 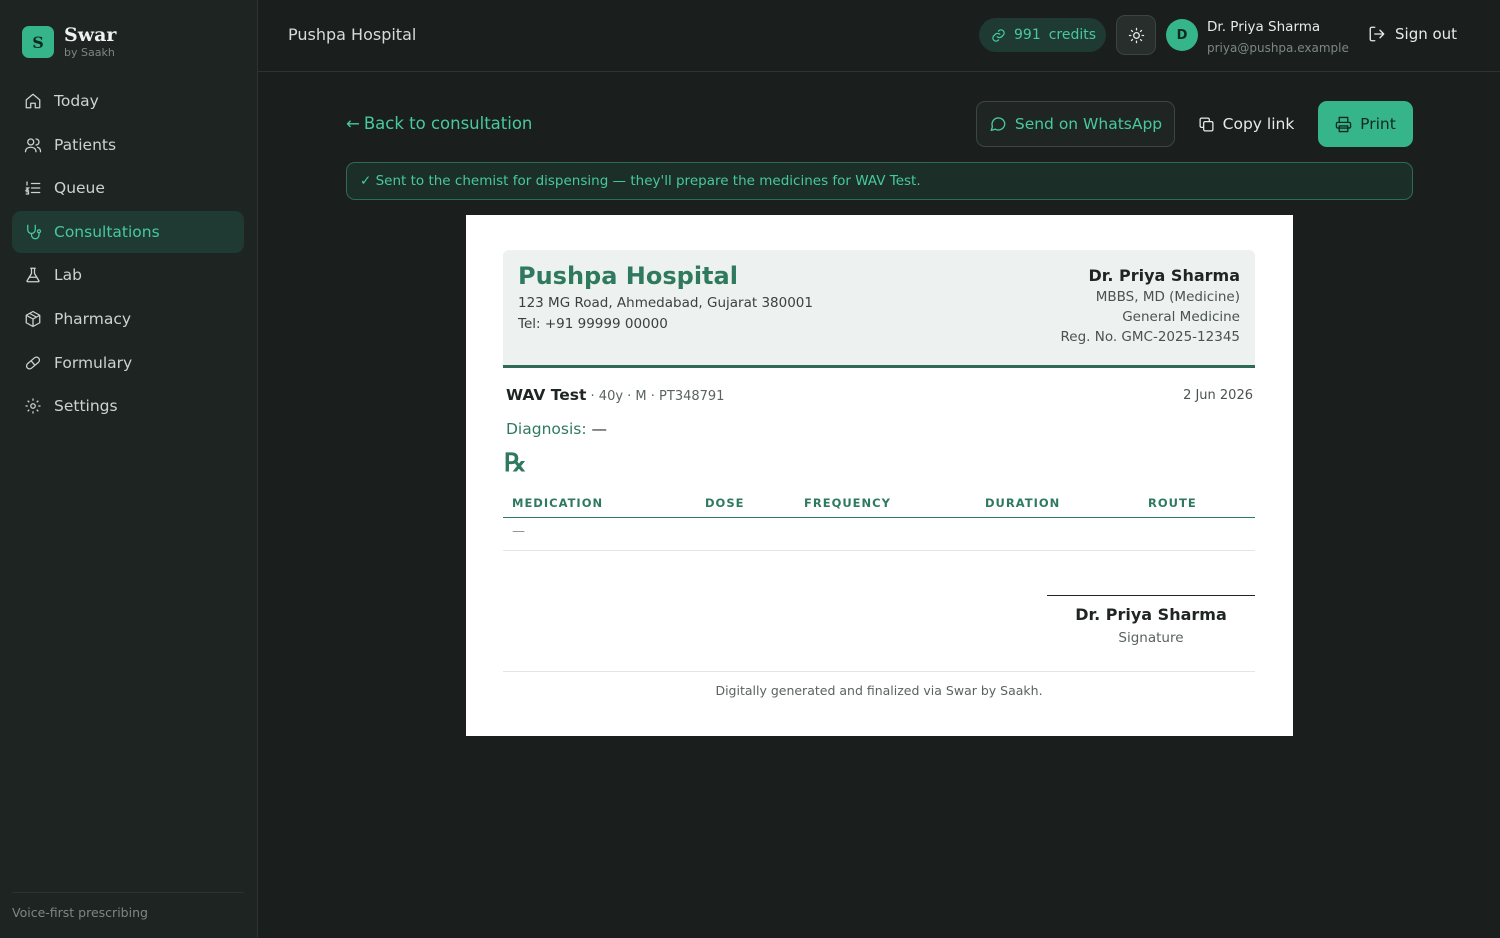 What do you see at coordinates (847, 503) in the screenshot?
I see `column-frequency: FREQUENCY` at bounding box center [847, 503].